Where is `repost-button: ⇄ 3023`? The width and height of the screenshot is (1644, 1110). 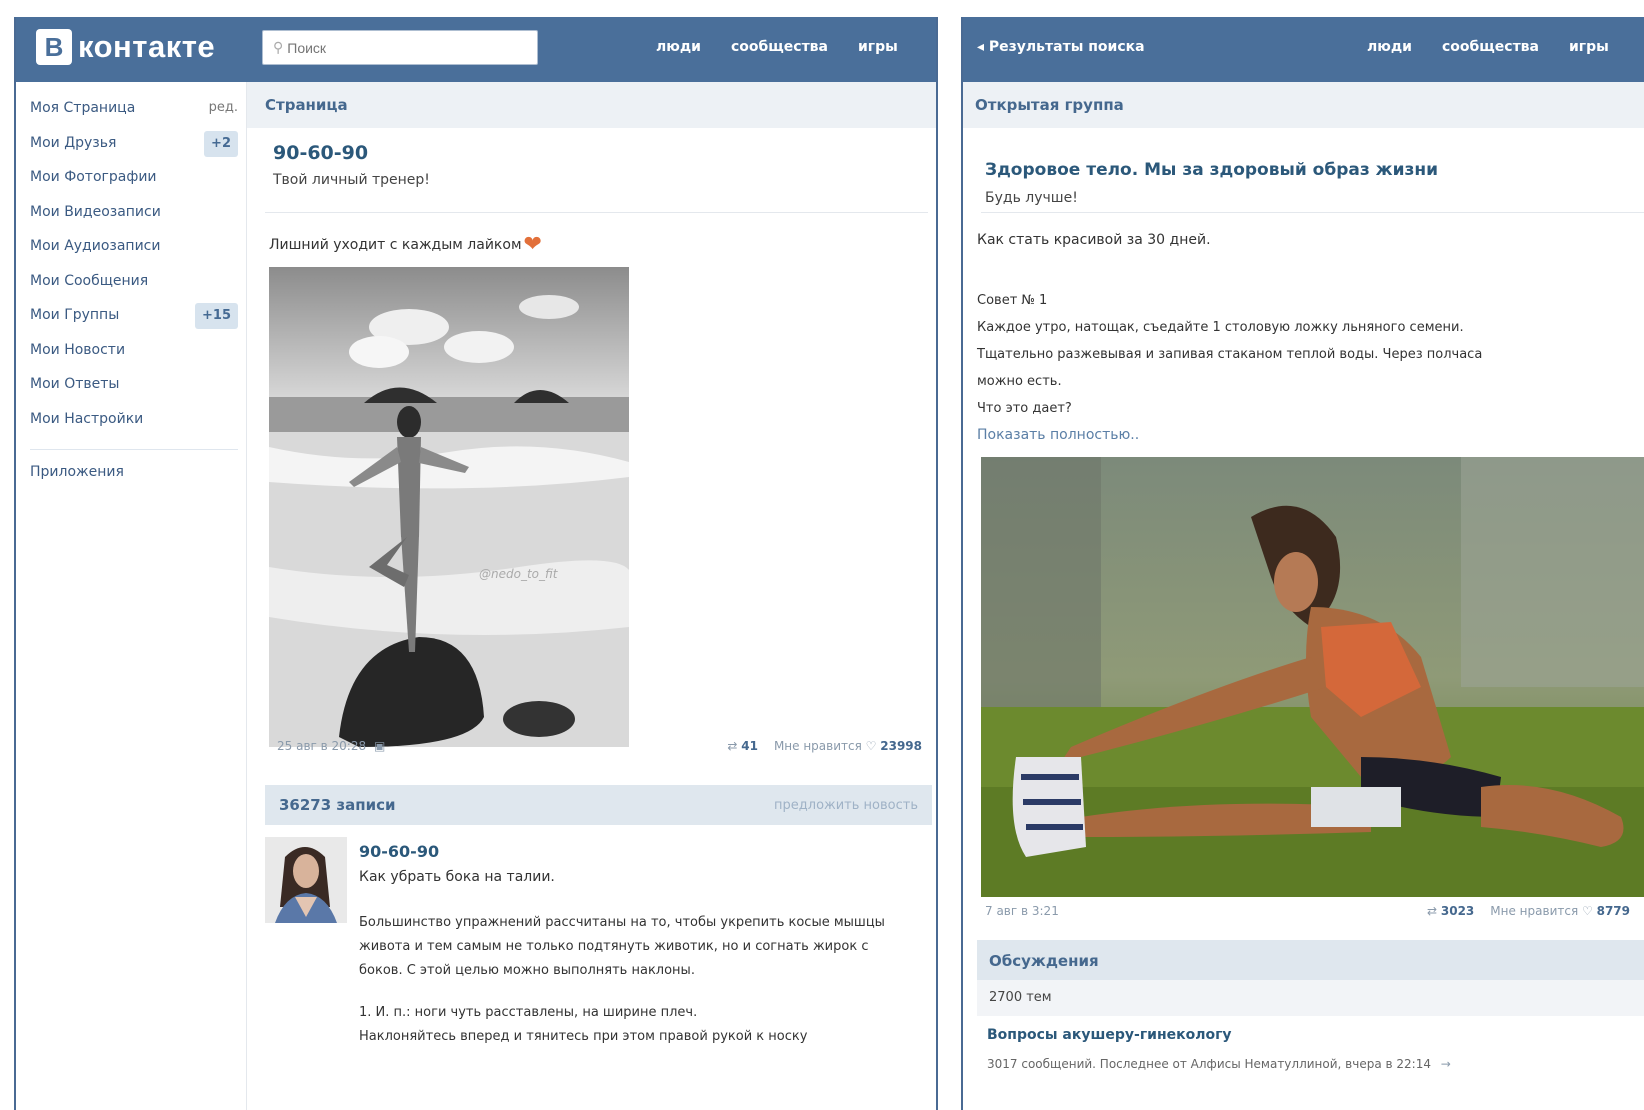 repost-button: ⇄ 3023 is located at coordinates (1450, 911).